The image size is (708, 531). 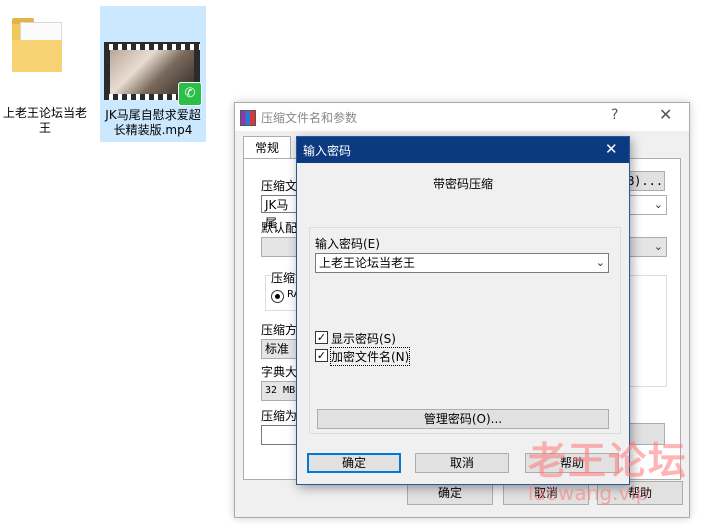 I want to click on method-value: 标准, so click(x=277, y=349).